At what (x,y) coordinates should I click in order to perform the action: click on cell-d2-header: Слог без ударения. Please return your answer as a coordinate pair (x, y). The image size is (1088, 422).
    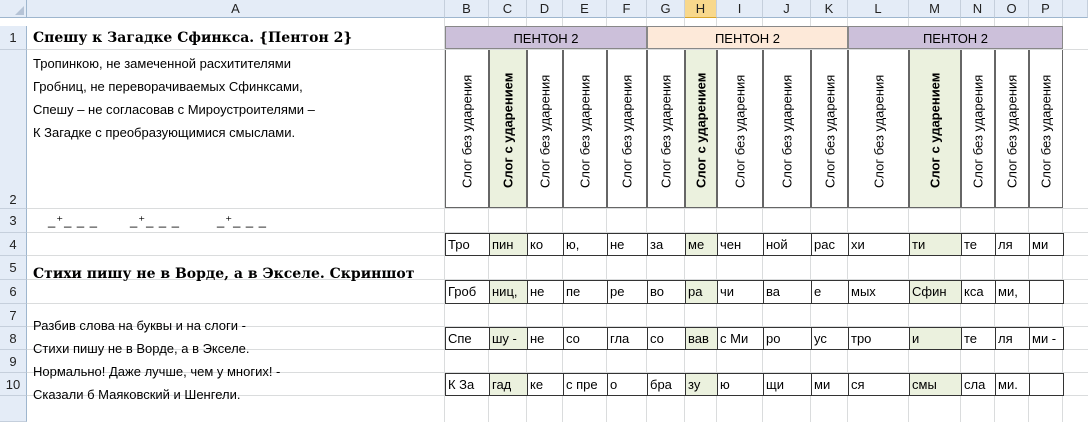
    Looking at the image, I should click on (545, 129).